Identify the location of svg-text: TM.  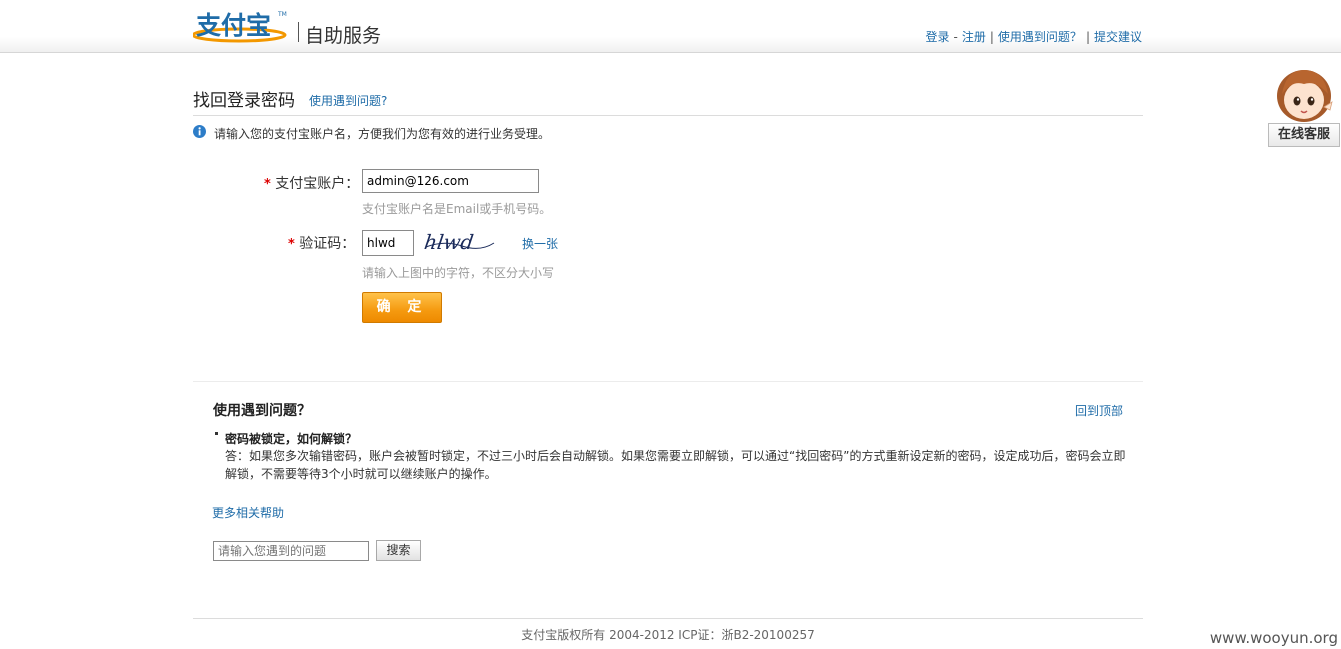
(282, 14).